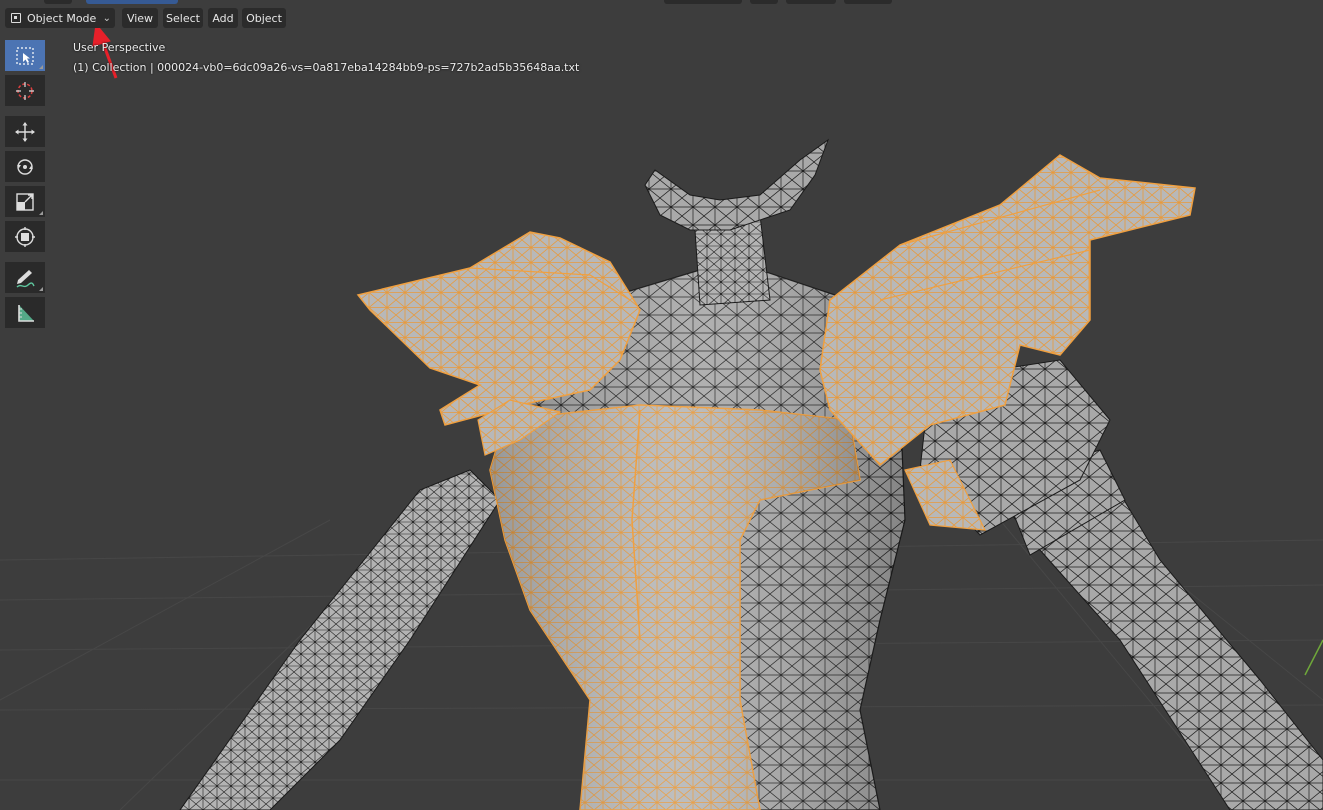 This screenshot has height=810, width=1323. What do you see at coordinates (340, 639) in the screenshot?
I see `left-arm` at bounding box center [340, 639].